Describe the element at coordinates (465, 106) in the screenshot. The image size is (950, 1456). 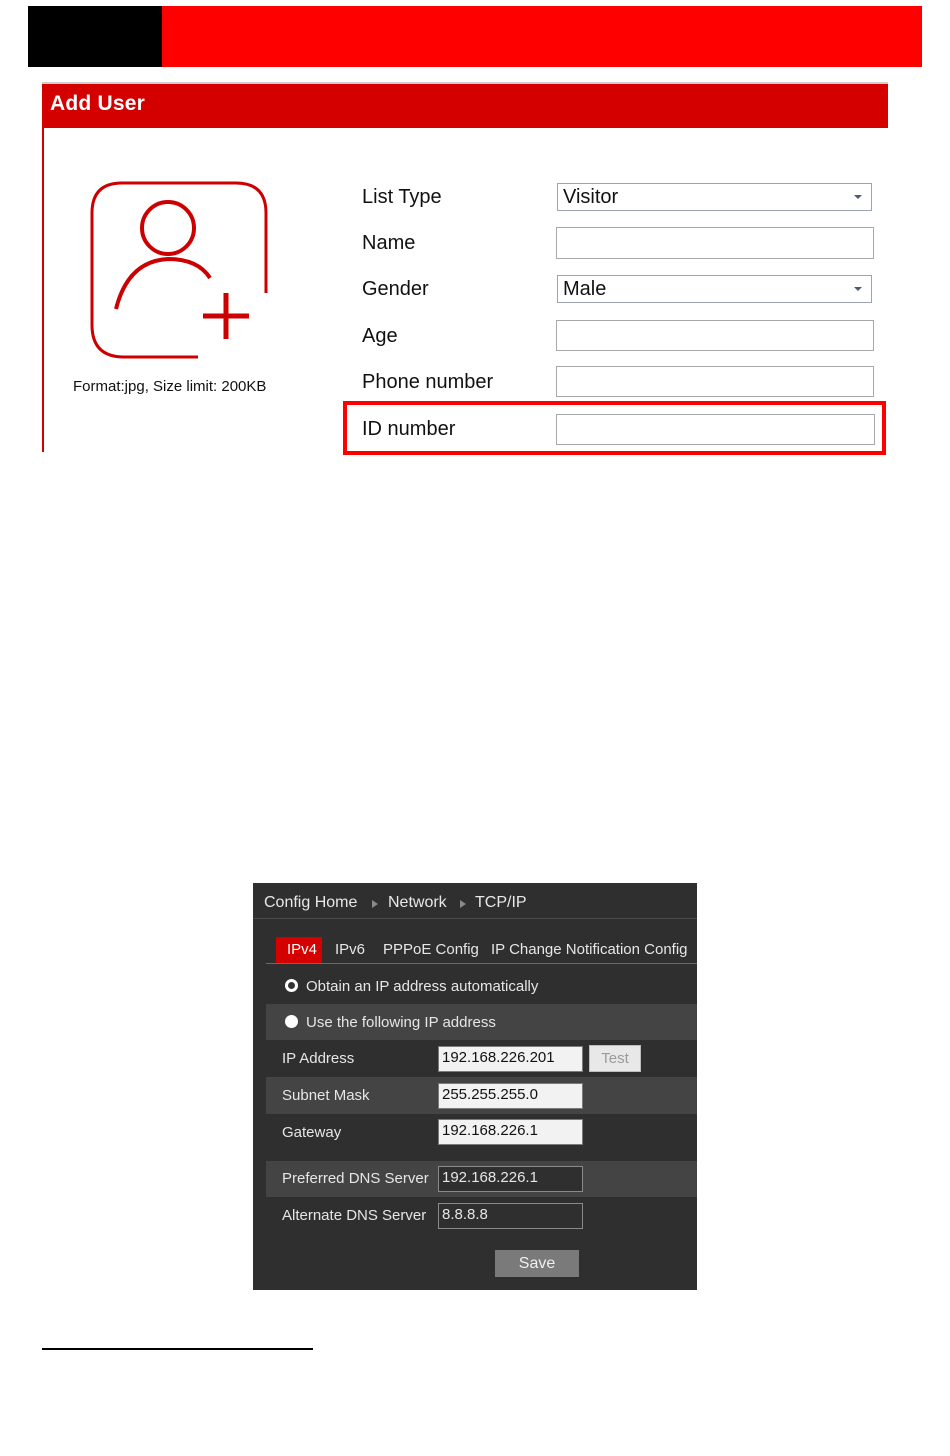
I see `add-user-header` at that location.